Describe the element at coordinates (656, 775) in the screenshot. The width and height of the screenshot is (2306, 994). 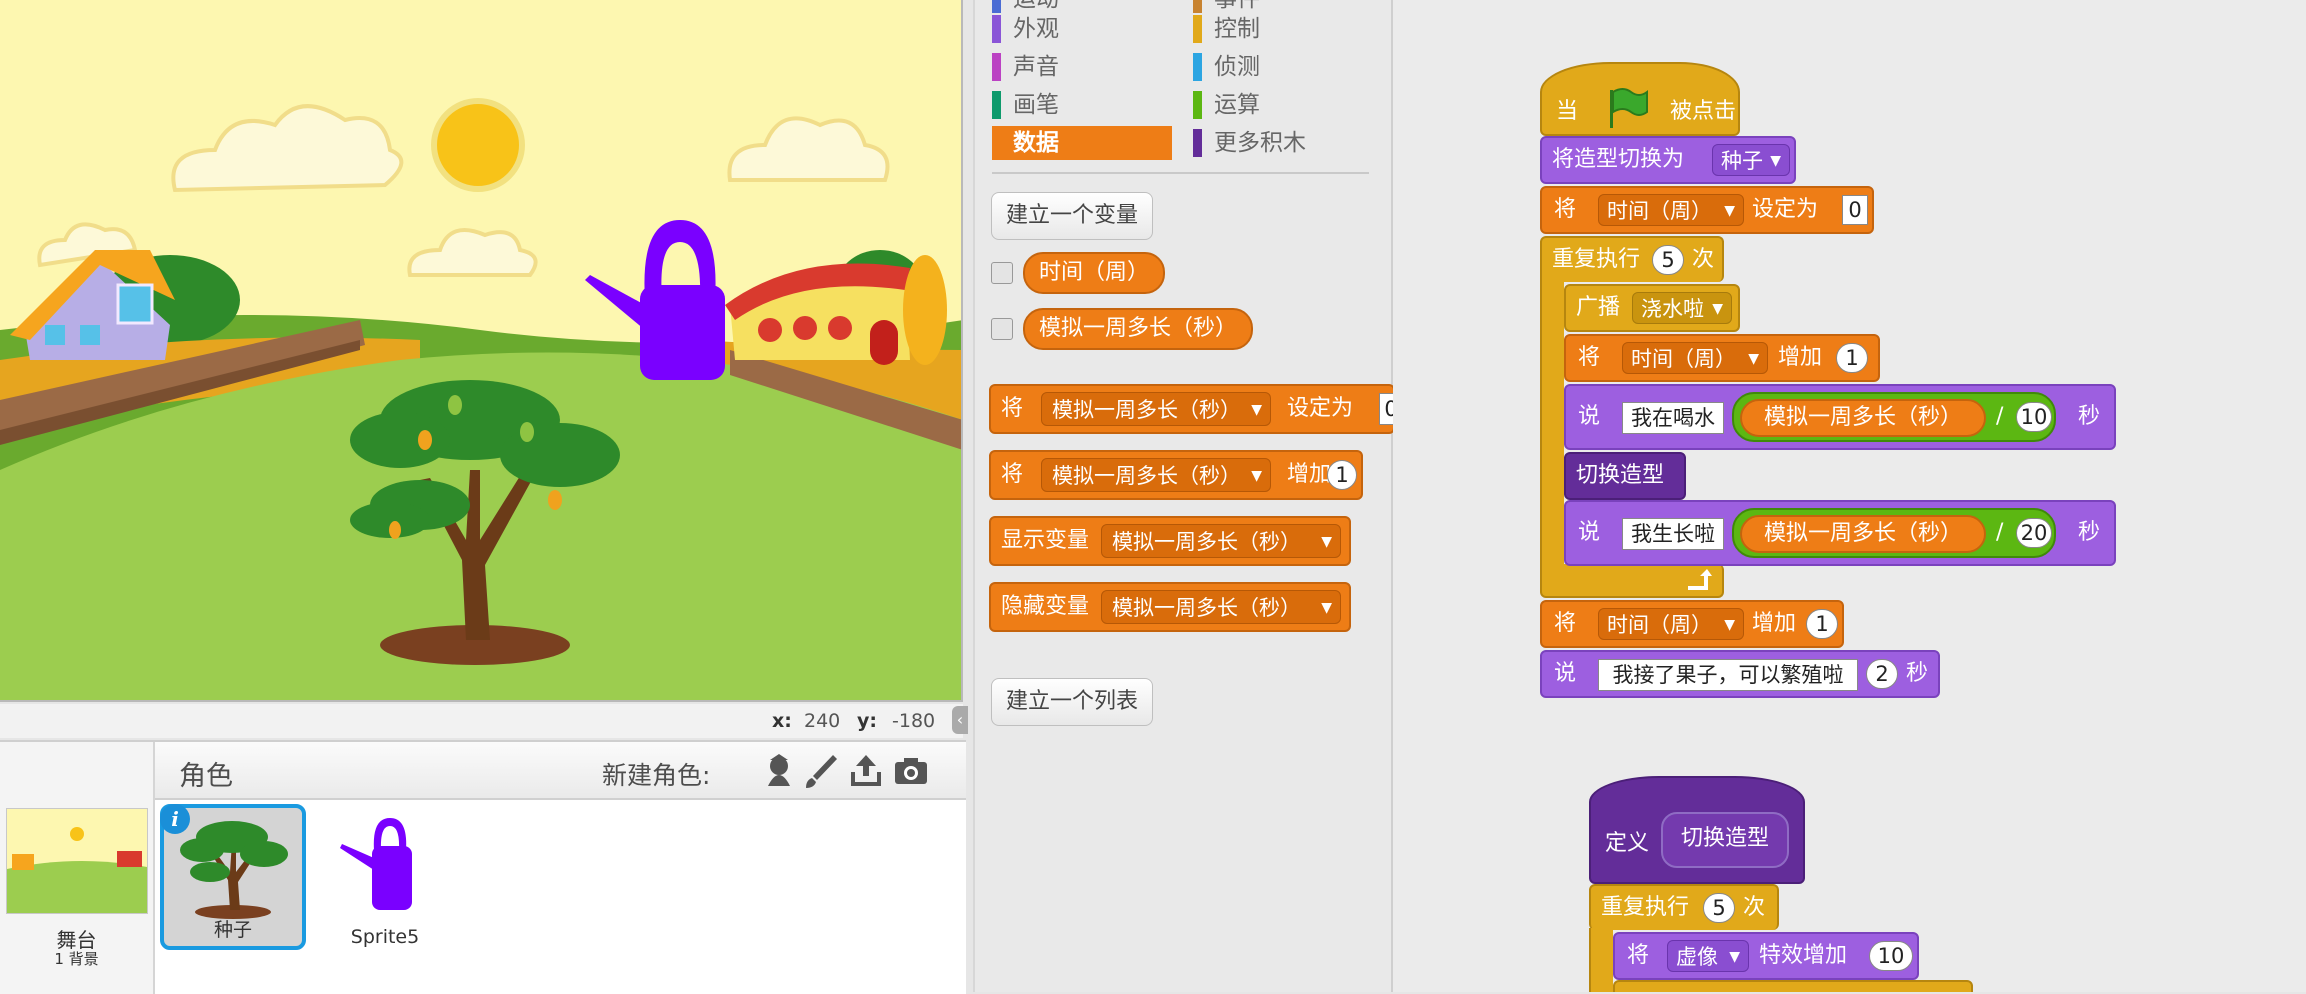
I see `new-sprite-label: 新建角色:` at that location.